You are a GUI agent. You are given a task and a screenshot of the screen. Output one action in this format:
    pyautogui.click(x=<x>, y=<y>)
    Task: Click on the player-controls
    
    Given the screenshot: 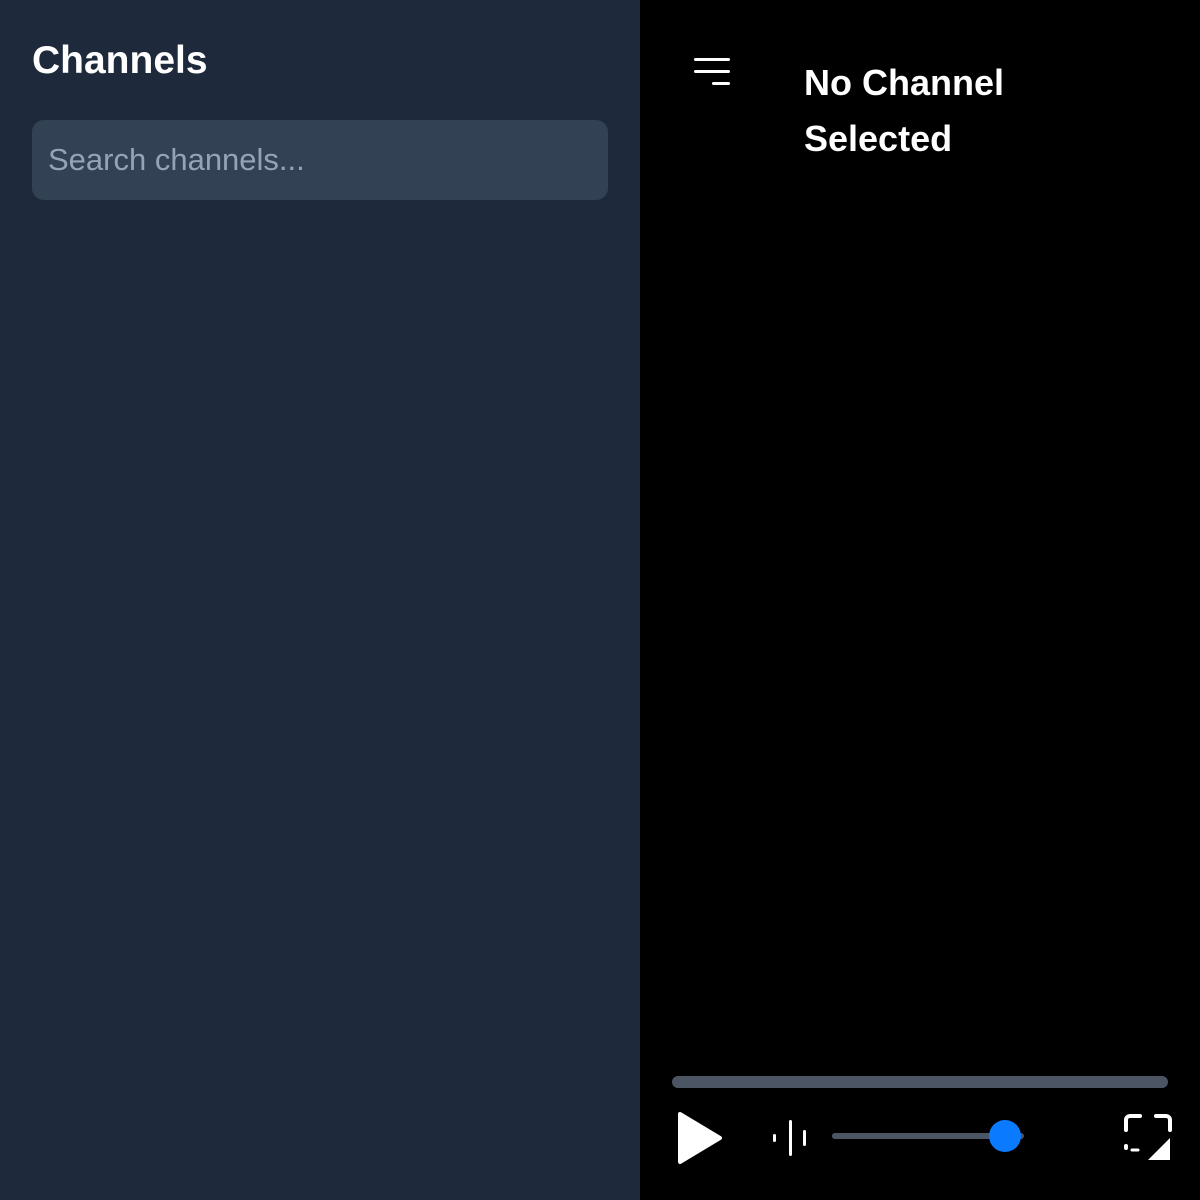 What is the action you would take?
    pyautogui.click(x=922, y=1138)
    